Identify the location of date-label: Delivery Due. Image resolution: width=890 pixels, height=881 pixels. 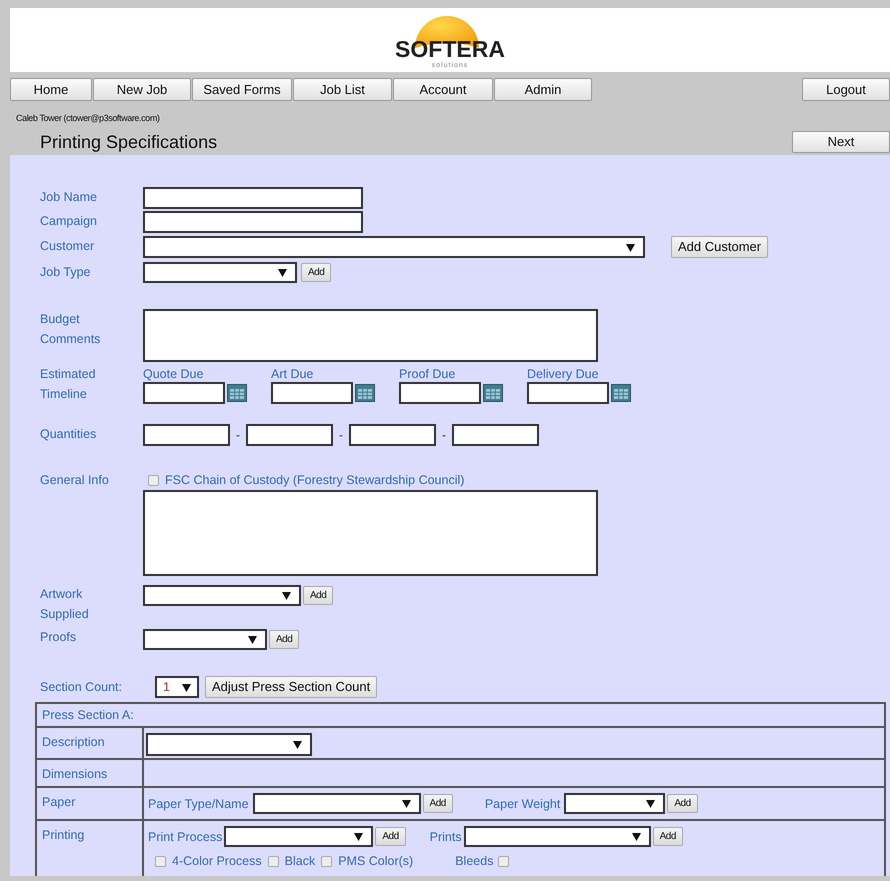
(563, 374).